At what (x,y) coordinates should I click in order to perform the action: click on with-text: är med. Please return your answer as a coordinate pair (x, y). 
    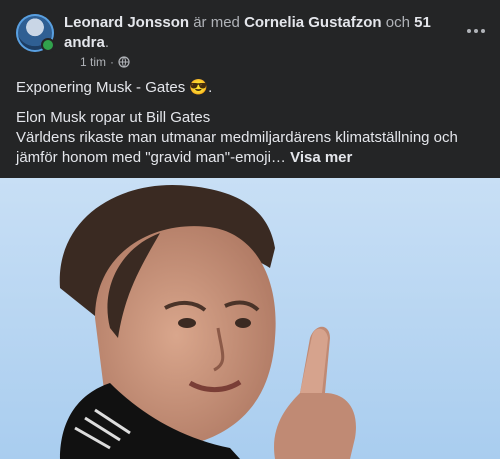
    Looking at the image, I should click on (216, 22).